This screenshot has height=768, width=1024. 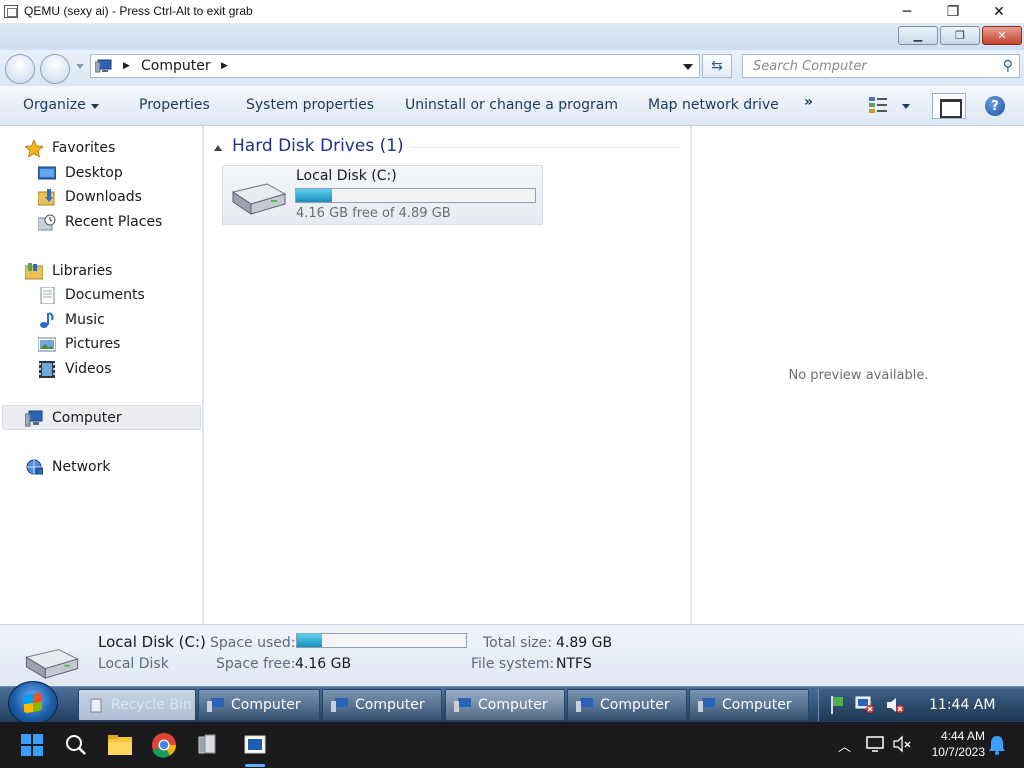 What do you see at coordinates (876, 744) in the screenshot?
I see `display-icon` at bounding box center [876, 744].